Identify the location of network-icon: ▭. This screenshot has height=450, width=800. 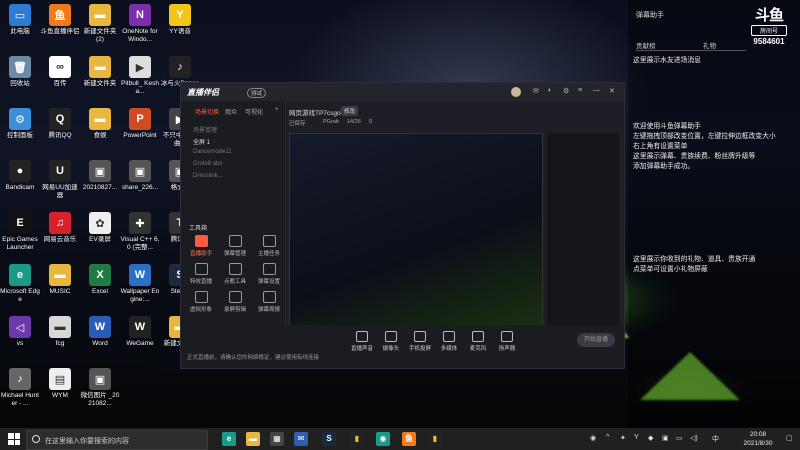
(679, 438).